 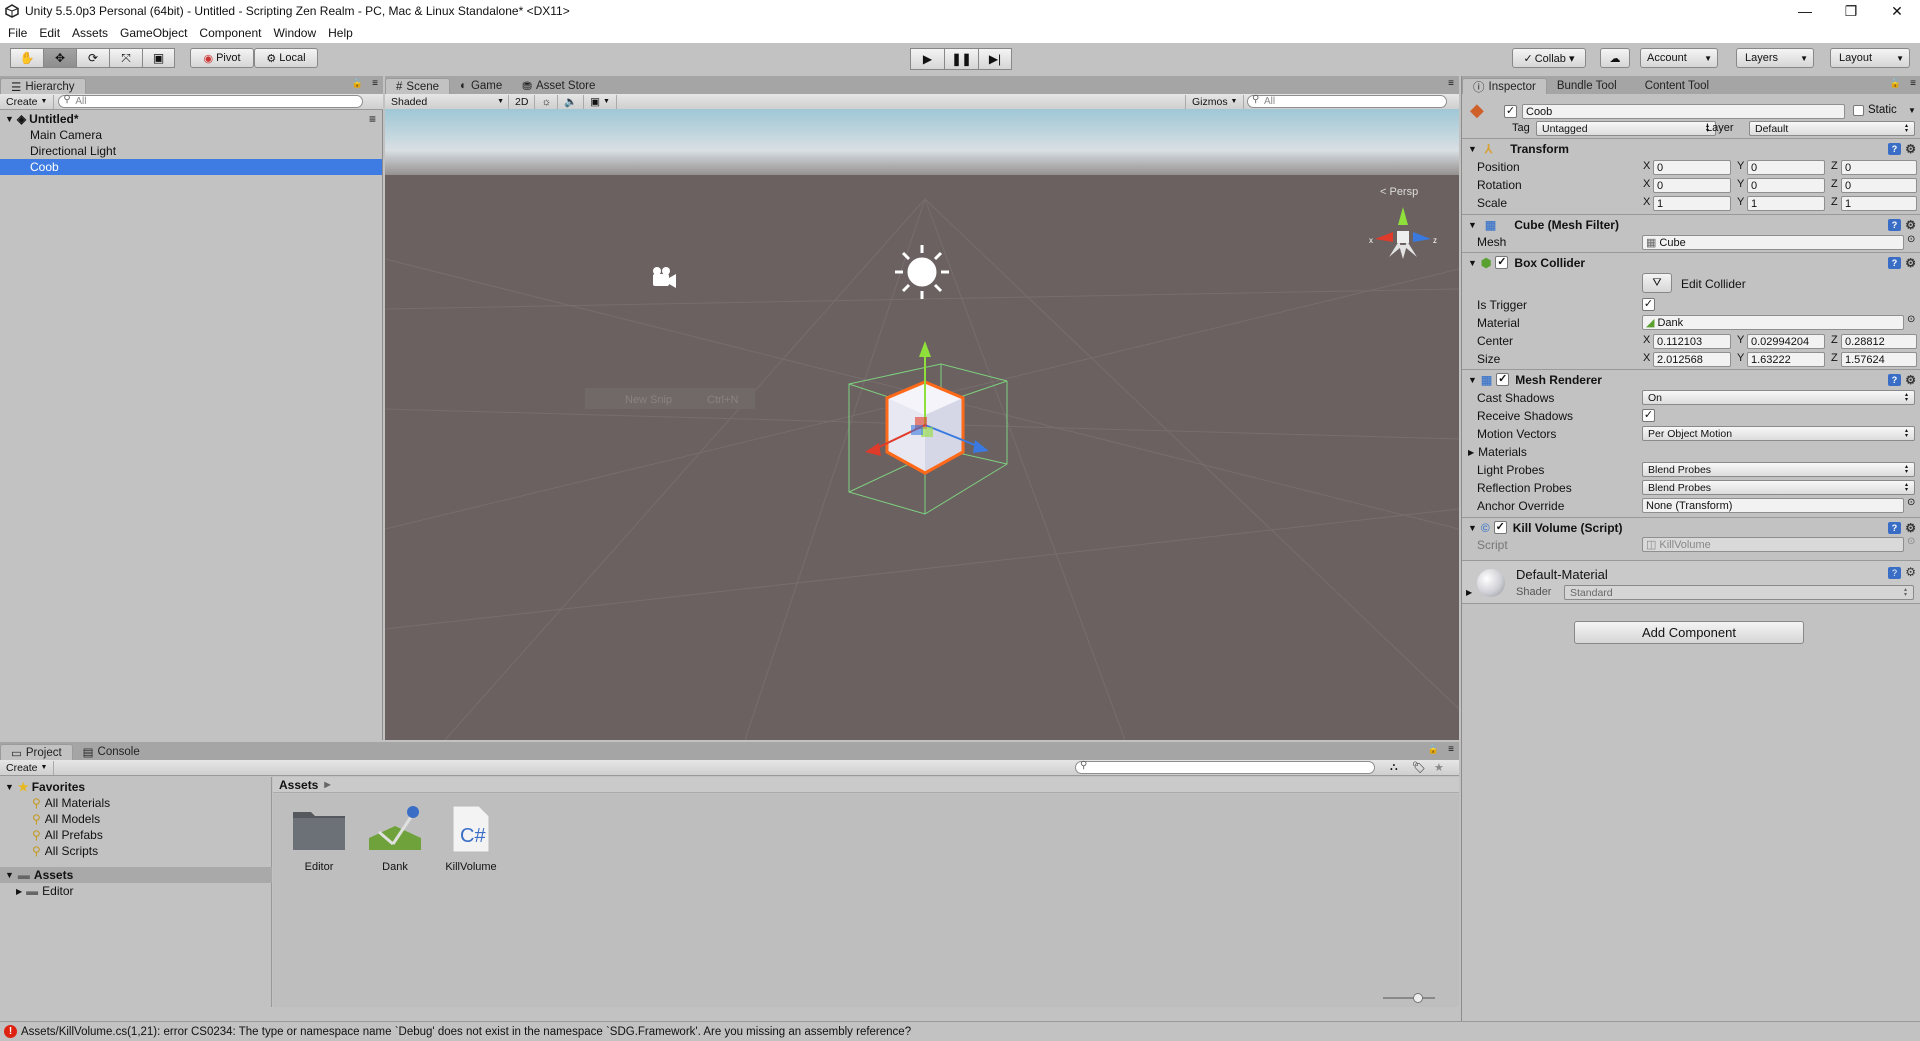 I want to click on tab-console: ▤ Console, so click(x=111, y=752).